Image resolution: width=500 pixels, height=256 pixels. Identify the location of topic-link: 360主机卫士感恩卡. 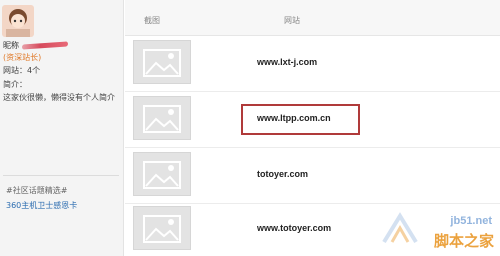
(41, 206).